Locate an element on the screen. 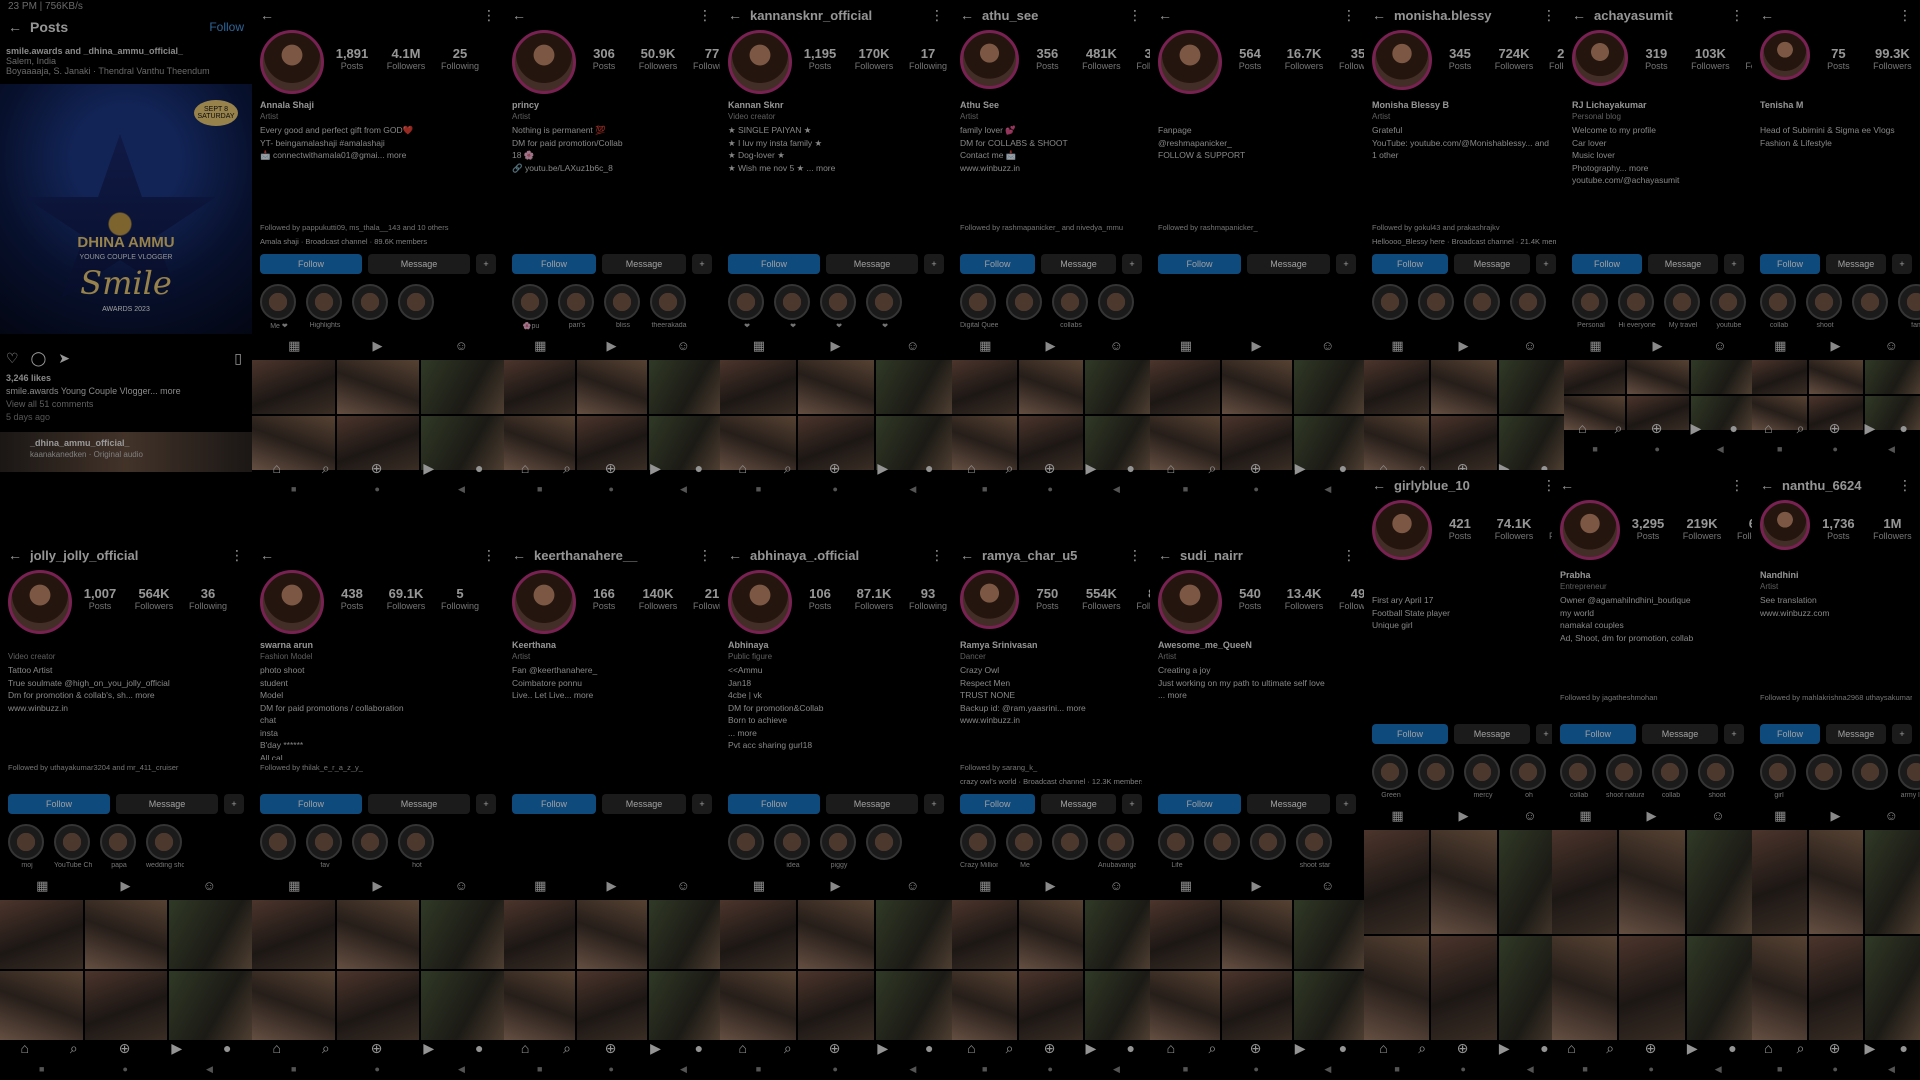  highlight-item: Highlights is located at coordinates (325, 307).